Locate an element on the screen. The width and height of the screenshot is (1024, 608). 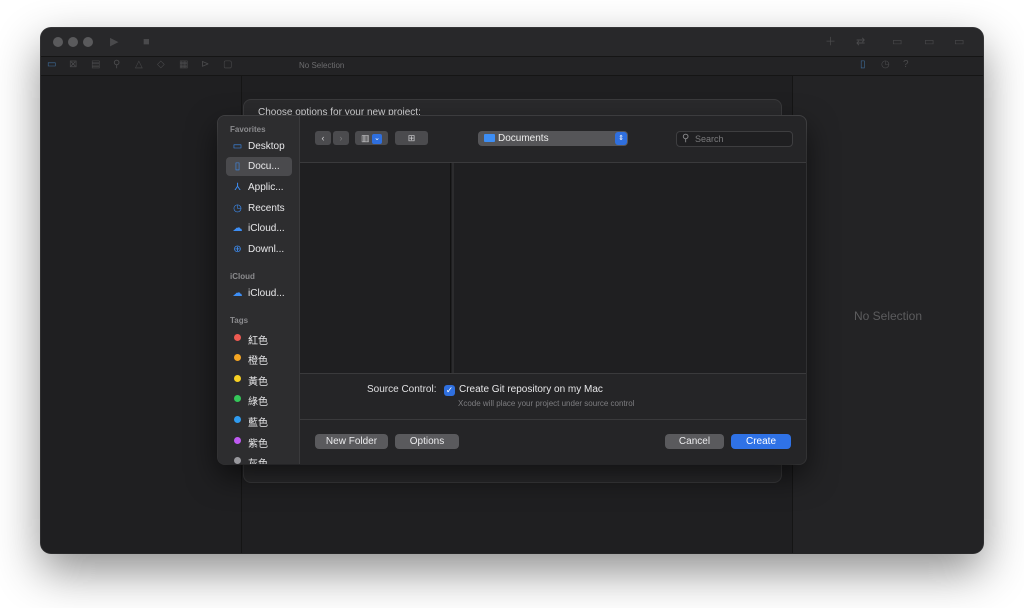
sidebar-tag-gray: 灰色 is located at coordinates (259, 457).